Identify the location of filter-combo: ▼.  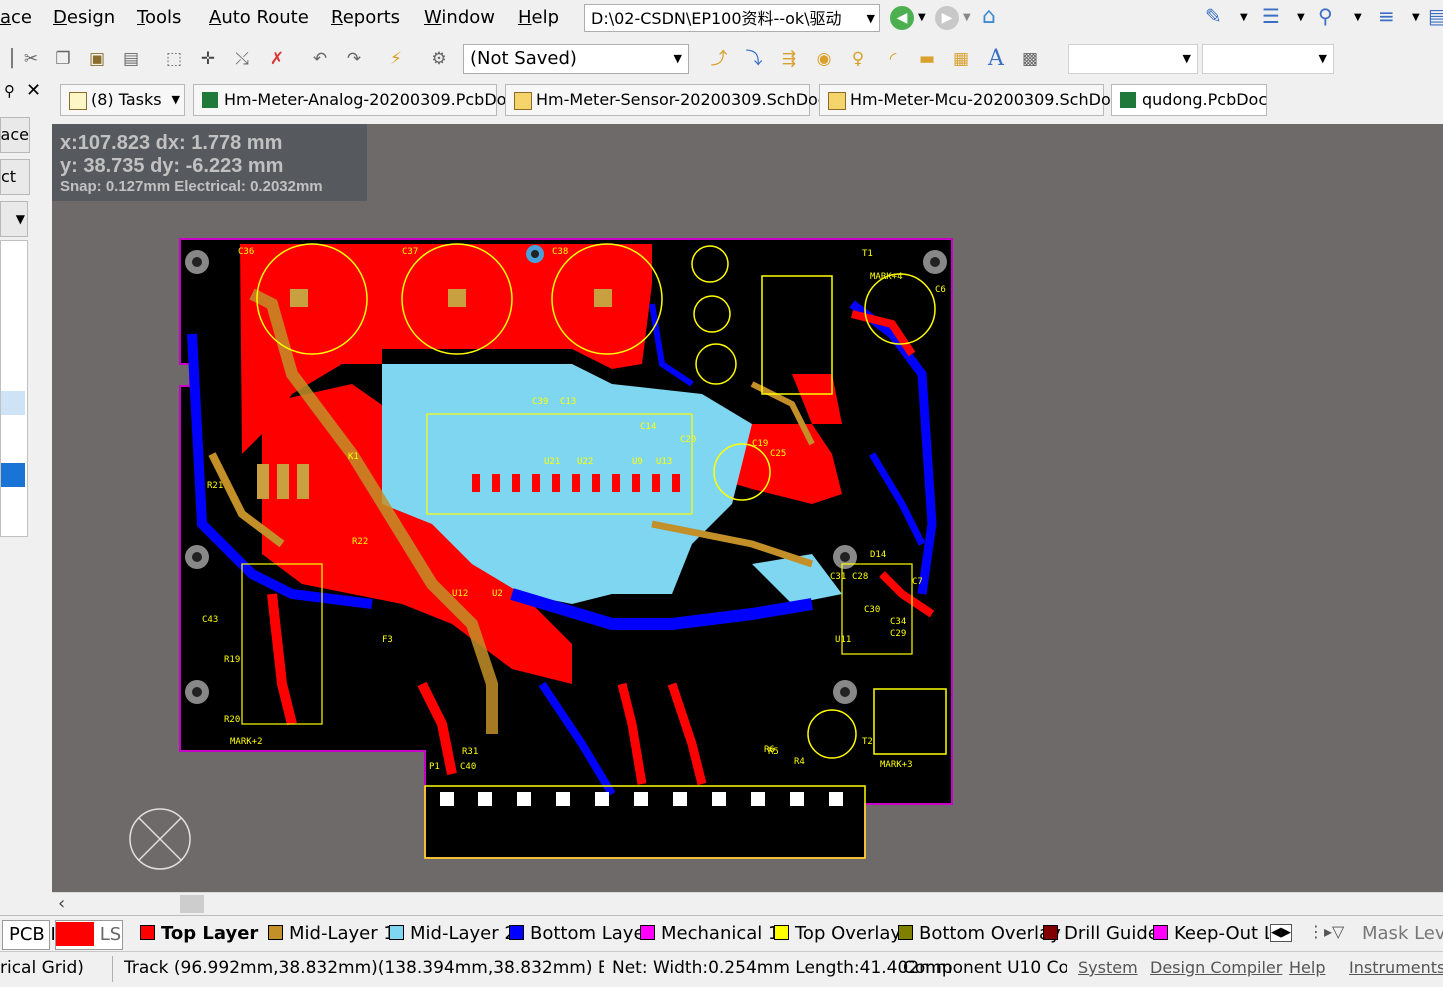
(1268, 59).